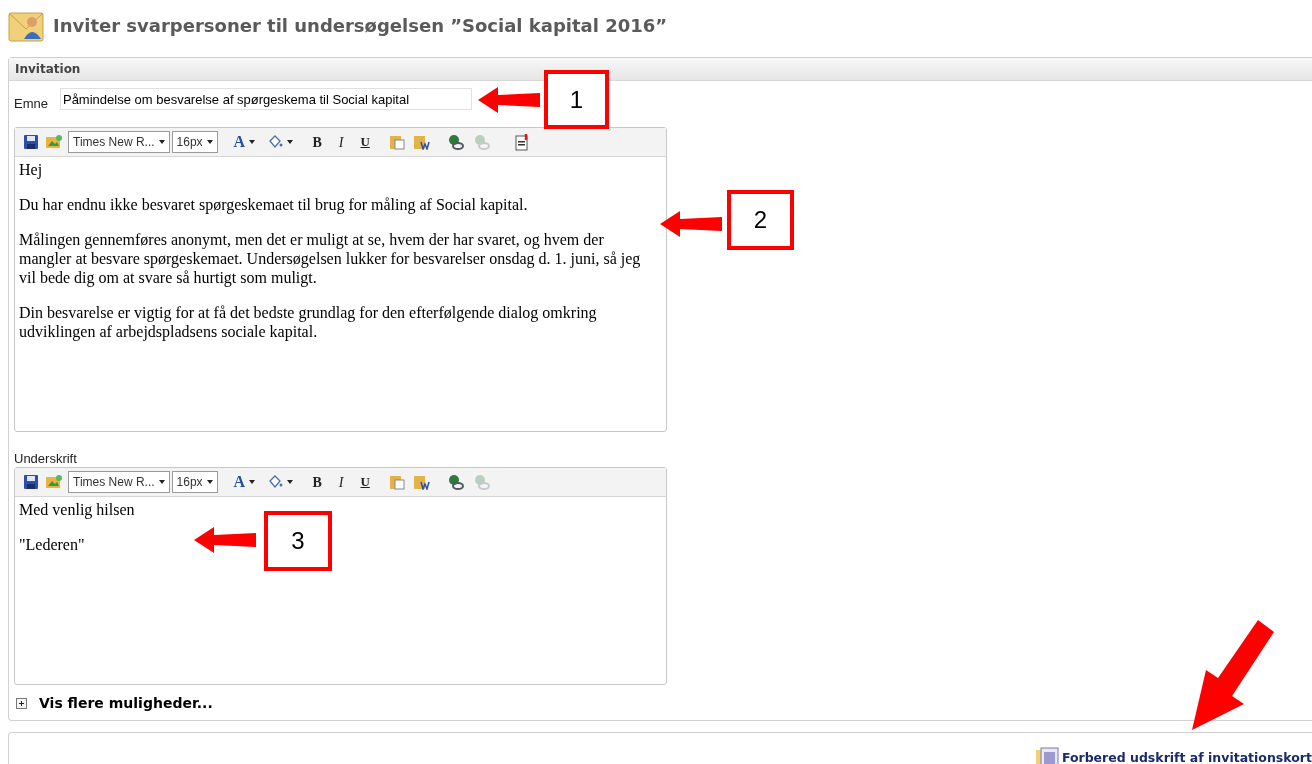 The height and width of the screenshot is (764, 1312). What do you see at coordinates (1173, 755) in the screenshot?
I see `print-link: Forbered udskrift af invitationskort` at bounding box center [1173, 755].